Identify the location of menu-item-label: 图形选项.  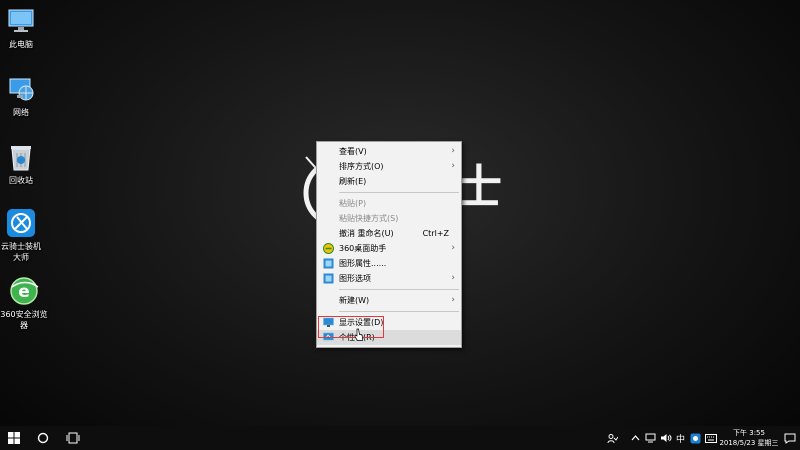
(355, 278).